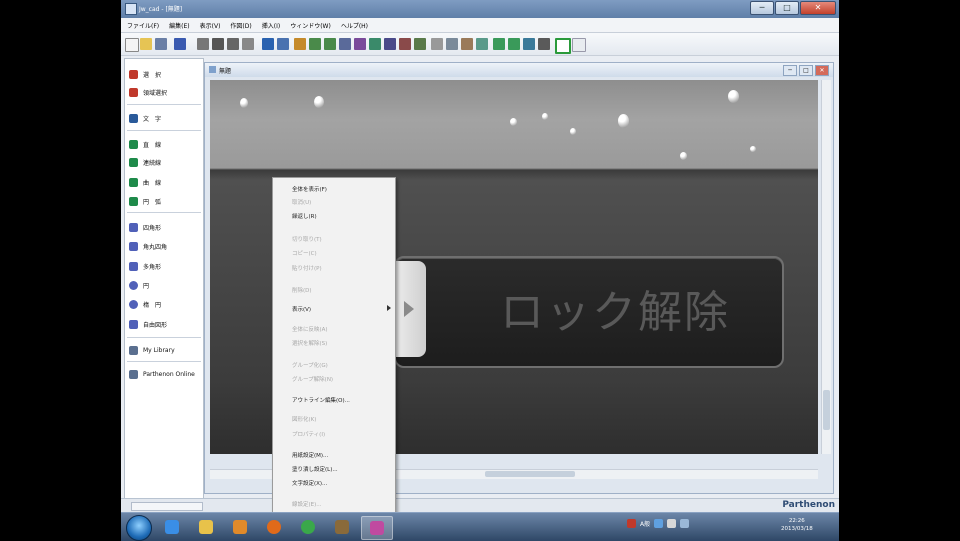 This screenshot has height=541, width=960. I want to click on clock: 22:26 2013/03/18, so click(797, 525).